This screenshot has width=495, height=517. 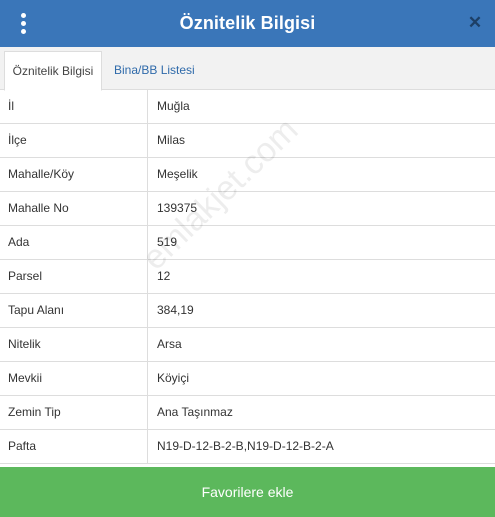 What do you see at coordinates (74, 344) in the screenshot?
I see `row-label: Nitelik` at bounding box center [74, 344].